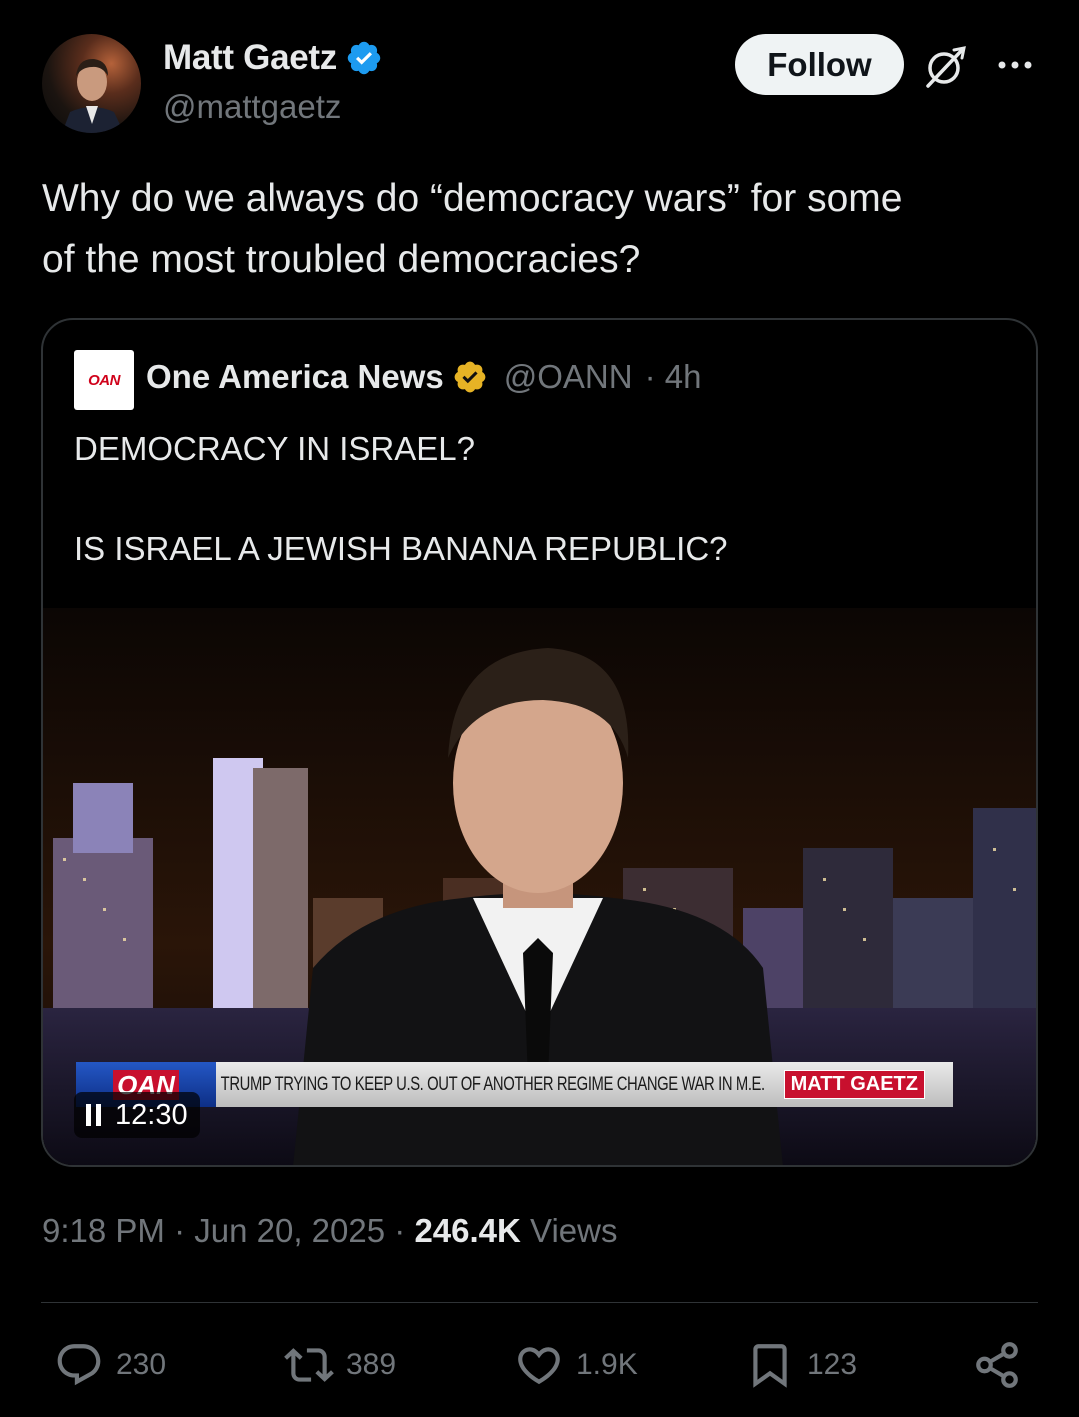 This screenshot has width=1079, height=1417. Describe the element at coordinates (467, 1230) in the screenshot. I see `views-count: 246.4K` at that location.